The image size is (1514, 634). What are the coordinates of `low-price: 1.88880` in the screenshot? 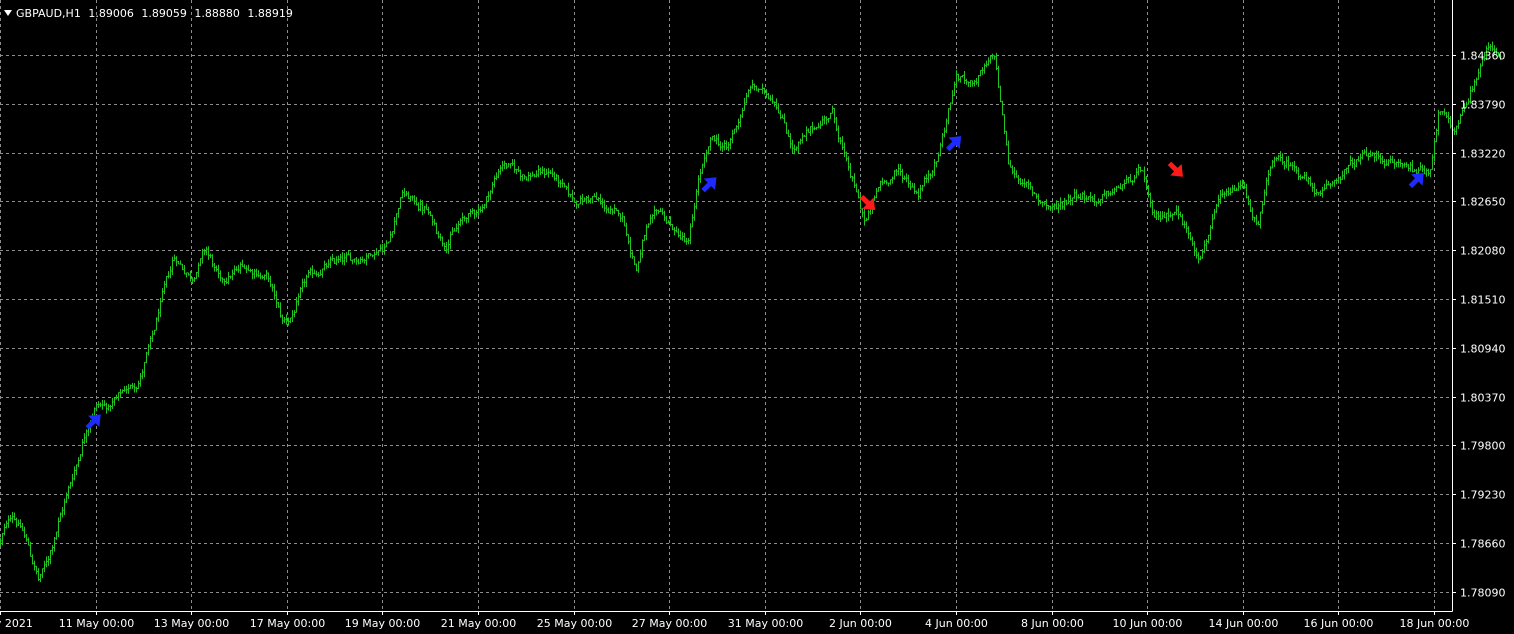 It's located at (217, 13).